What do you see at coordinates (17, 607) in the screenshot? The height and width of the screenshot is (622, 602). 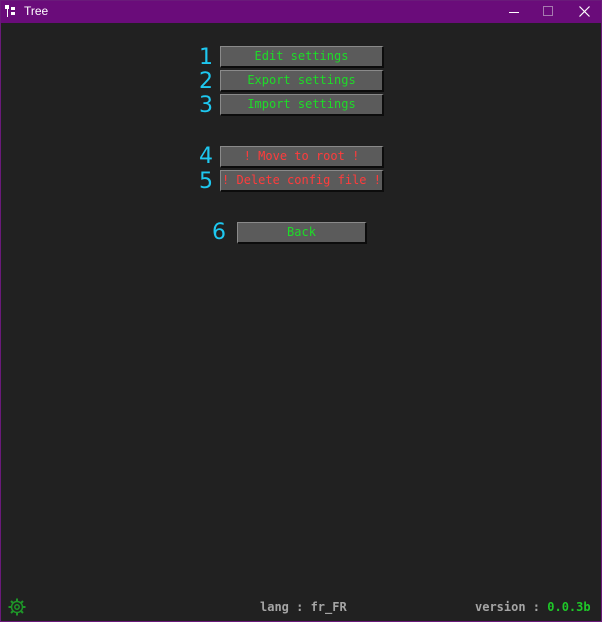 I see `gear-icon` at bounding box center [17, 607].